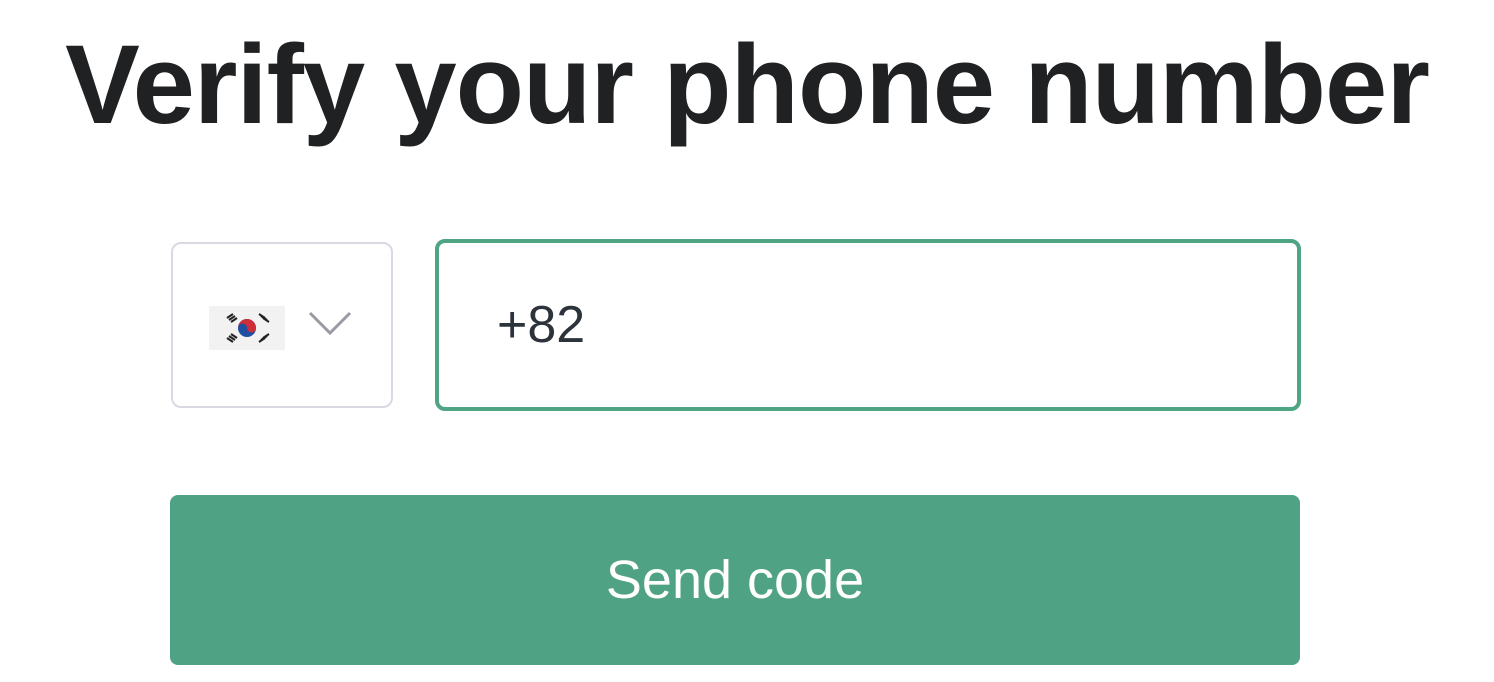 The width and height of the screenshot is (1494, 682). Describe the element at coordinates (330, 323) in the screenshot. I see `chevron-down-icon` at that location.